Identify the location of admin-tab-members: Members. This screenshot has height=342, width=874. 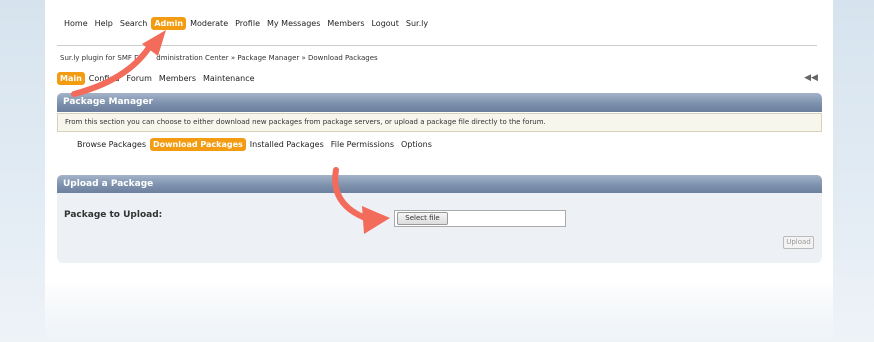
(177, 78).